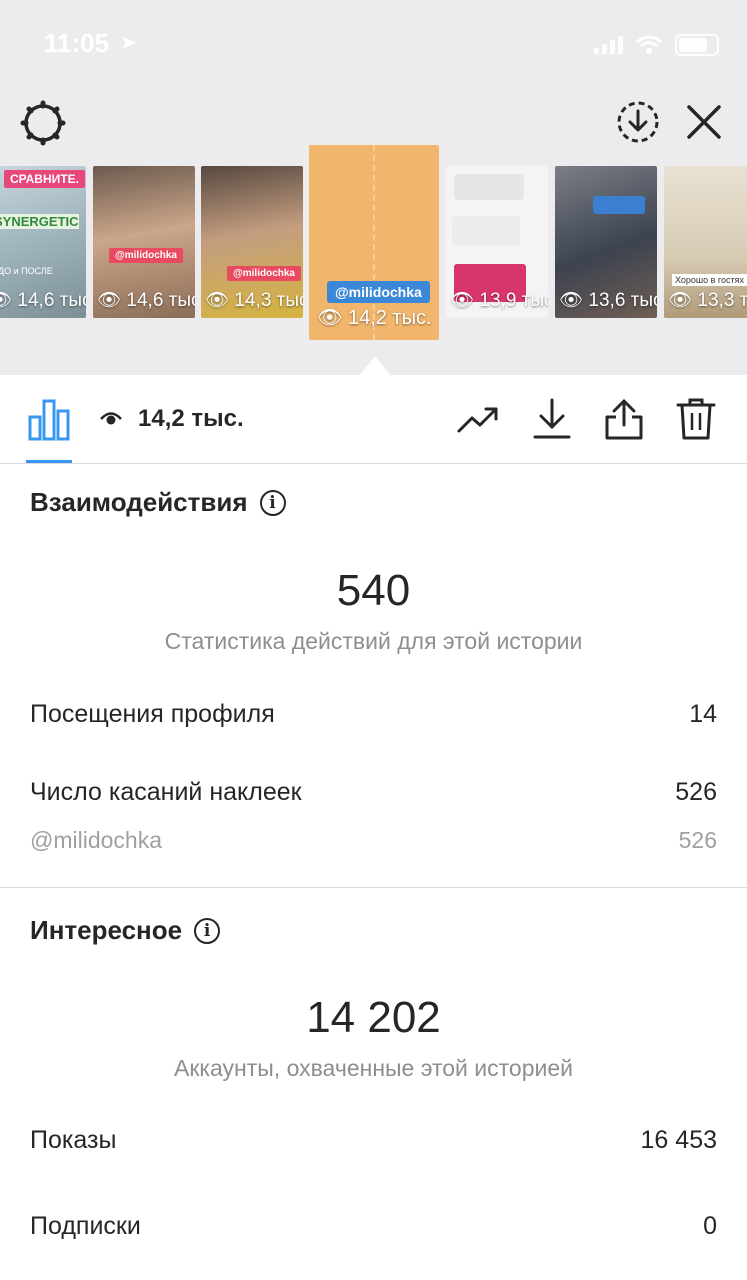 This screenshot has width=747, height=1280. I want to click on story-thumbnail: @milidochka 👁 14,3 тыс., so click(252, 242).